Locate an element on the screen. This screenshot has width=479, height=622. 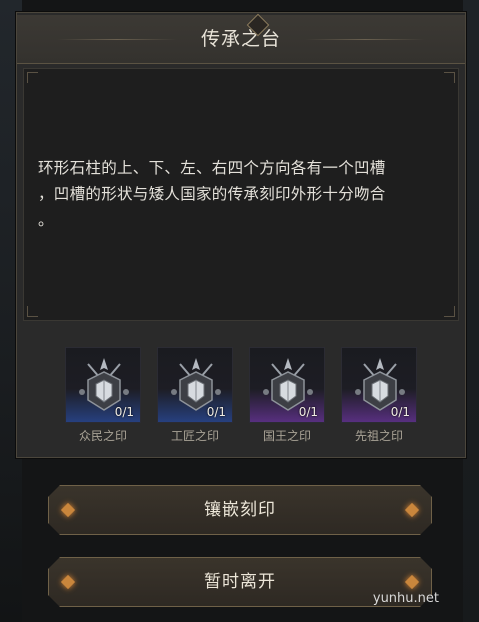
inlay-seal-label: 镶嵌刻印 is located at coordinates (240, 510).